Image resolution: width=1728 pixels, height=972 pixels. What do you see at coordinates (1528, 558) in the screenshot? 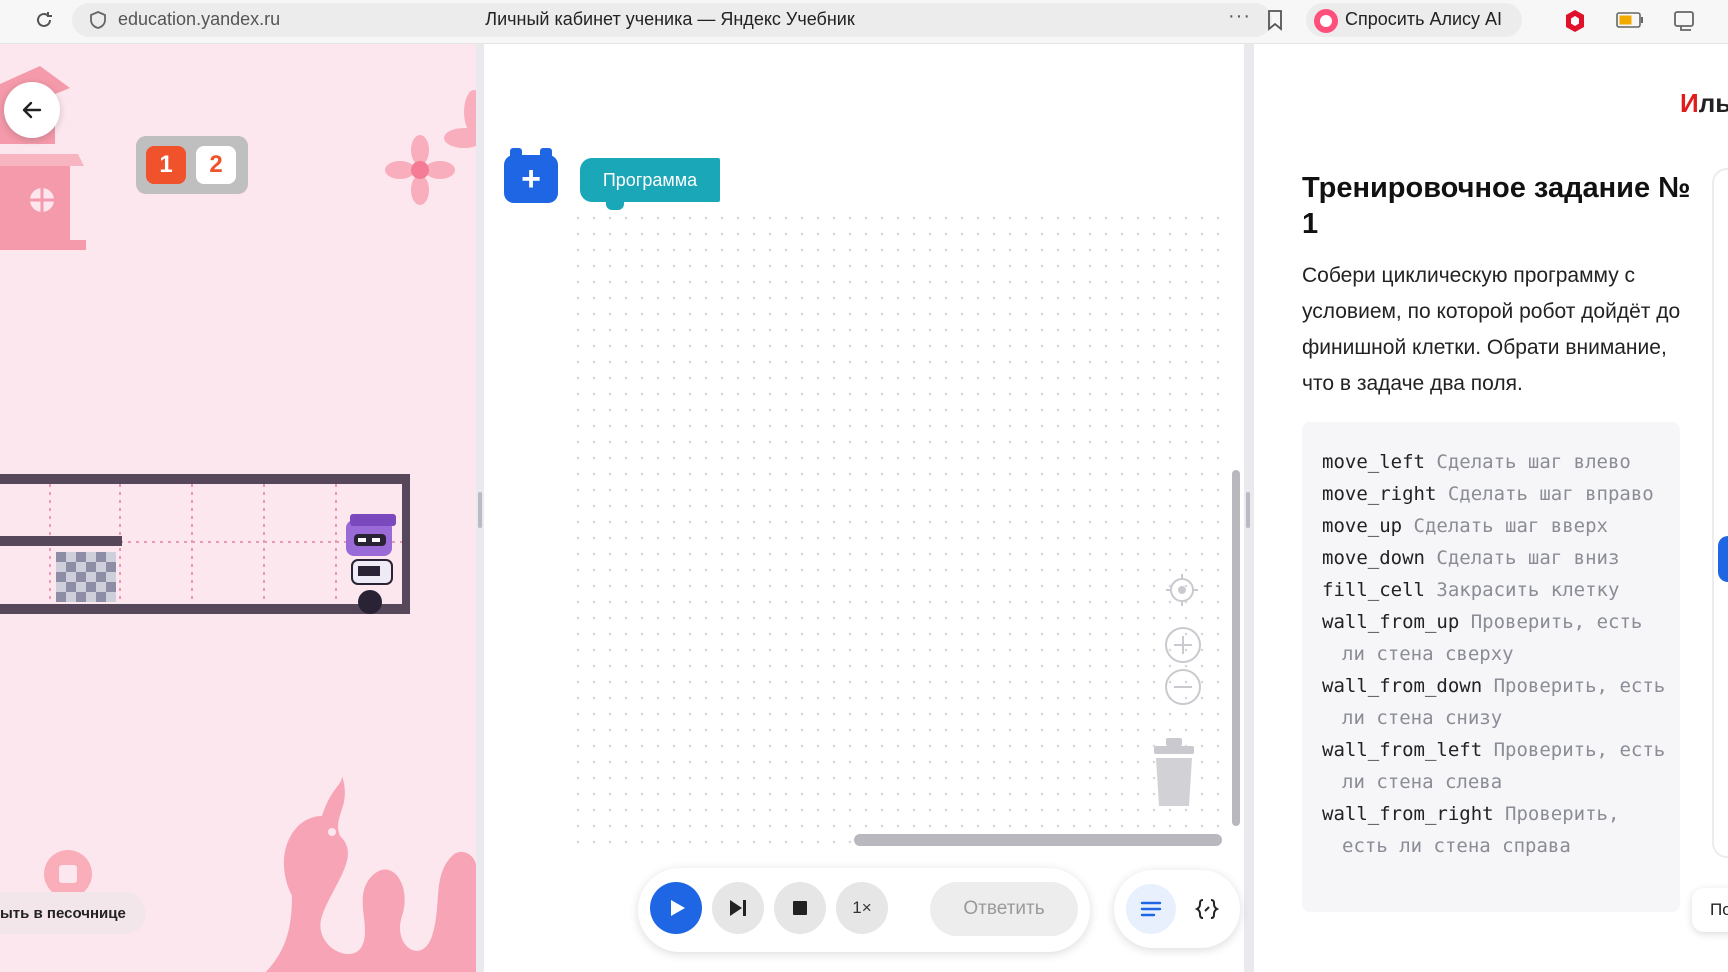
I see `command-desc: Сделать шаг вниз` at bounding box center [1528, 558].